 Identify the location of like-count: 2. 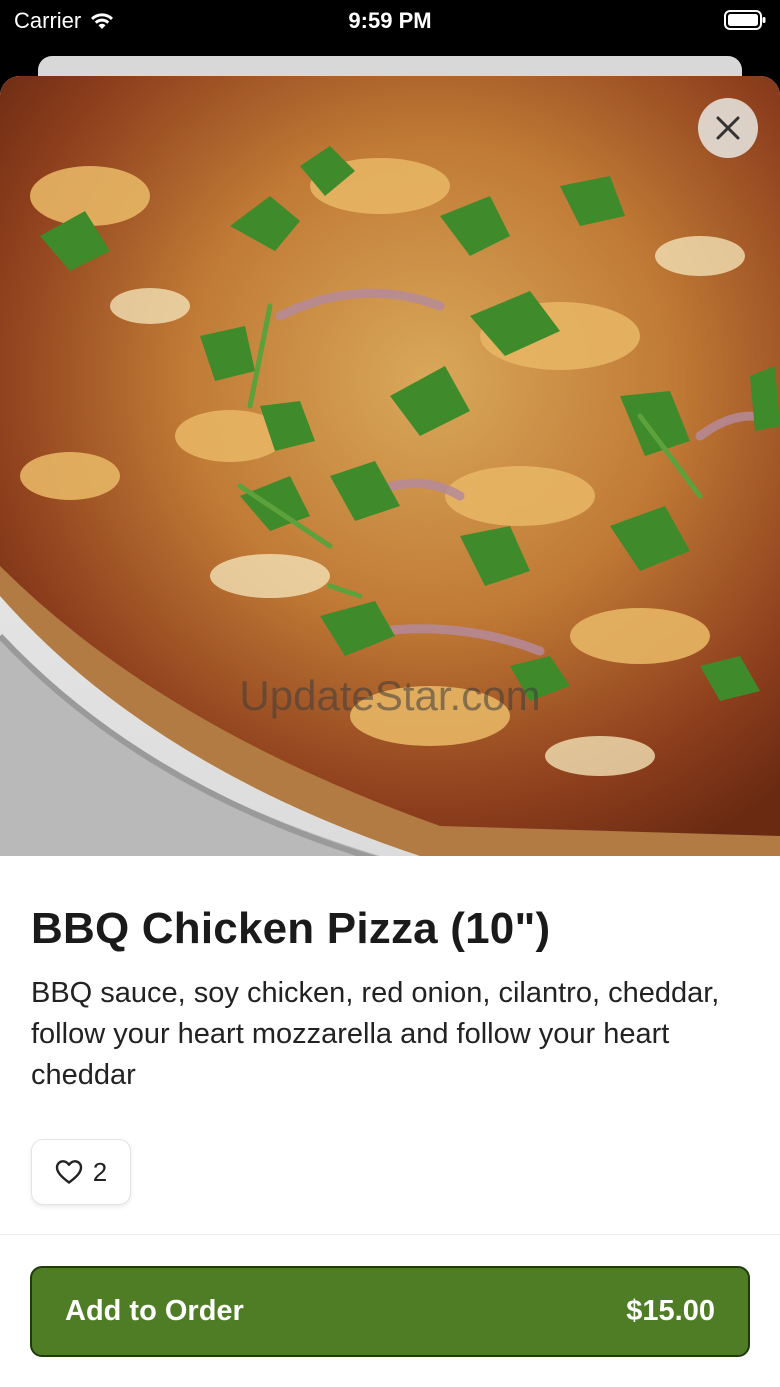
(100, 1171).